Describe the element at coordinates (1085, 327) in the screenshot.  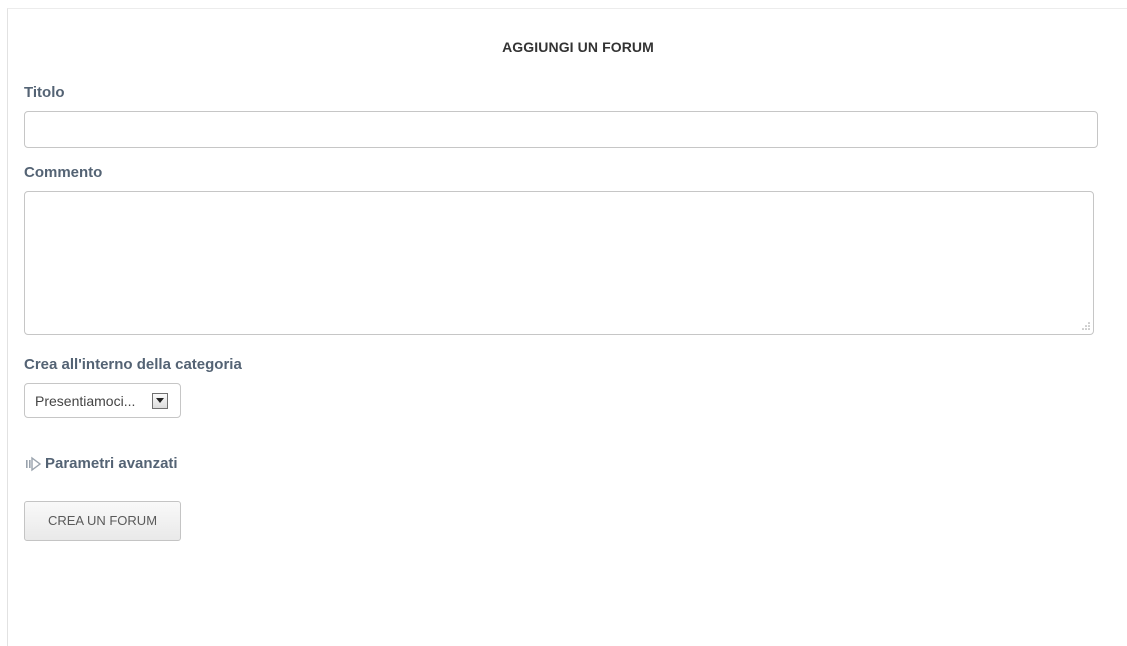
I see `resize-grip-icon` at that location.